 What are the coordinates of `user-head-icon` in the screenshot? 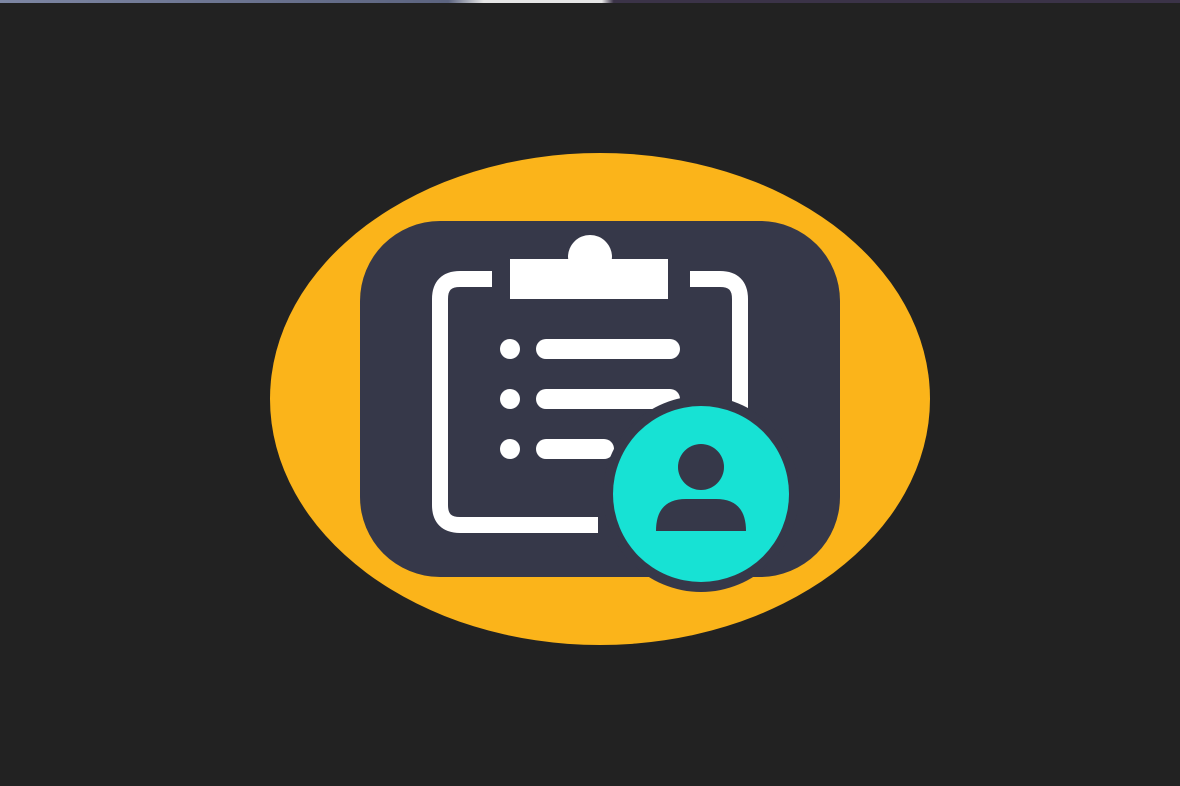 It's located at (701, 467).